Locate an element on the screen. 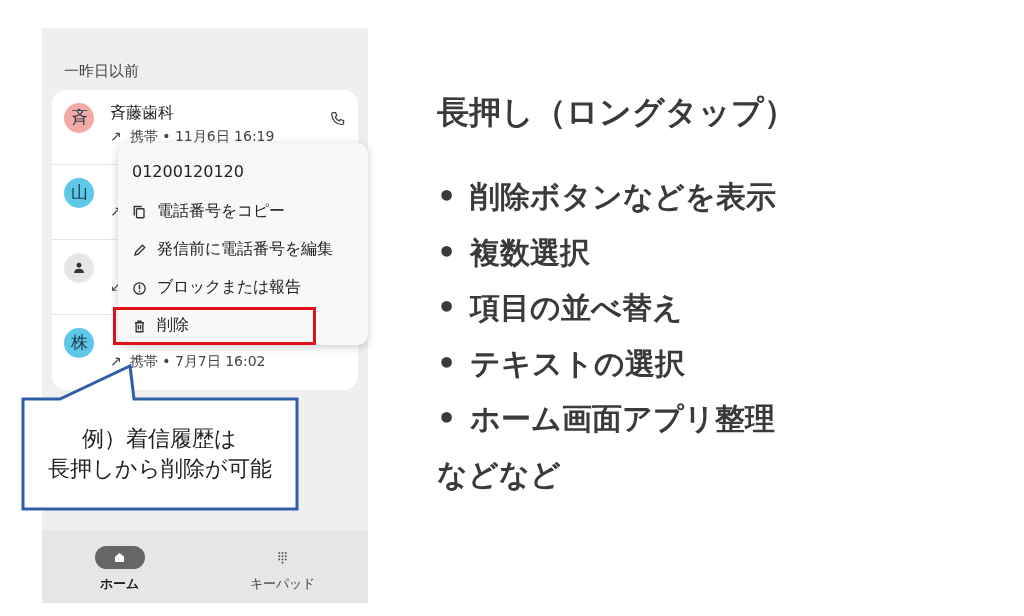 The width and height of the screenshot is (1024, 616). info-icon is located at coordinates (139, 288).